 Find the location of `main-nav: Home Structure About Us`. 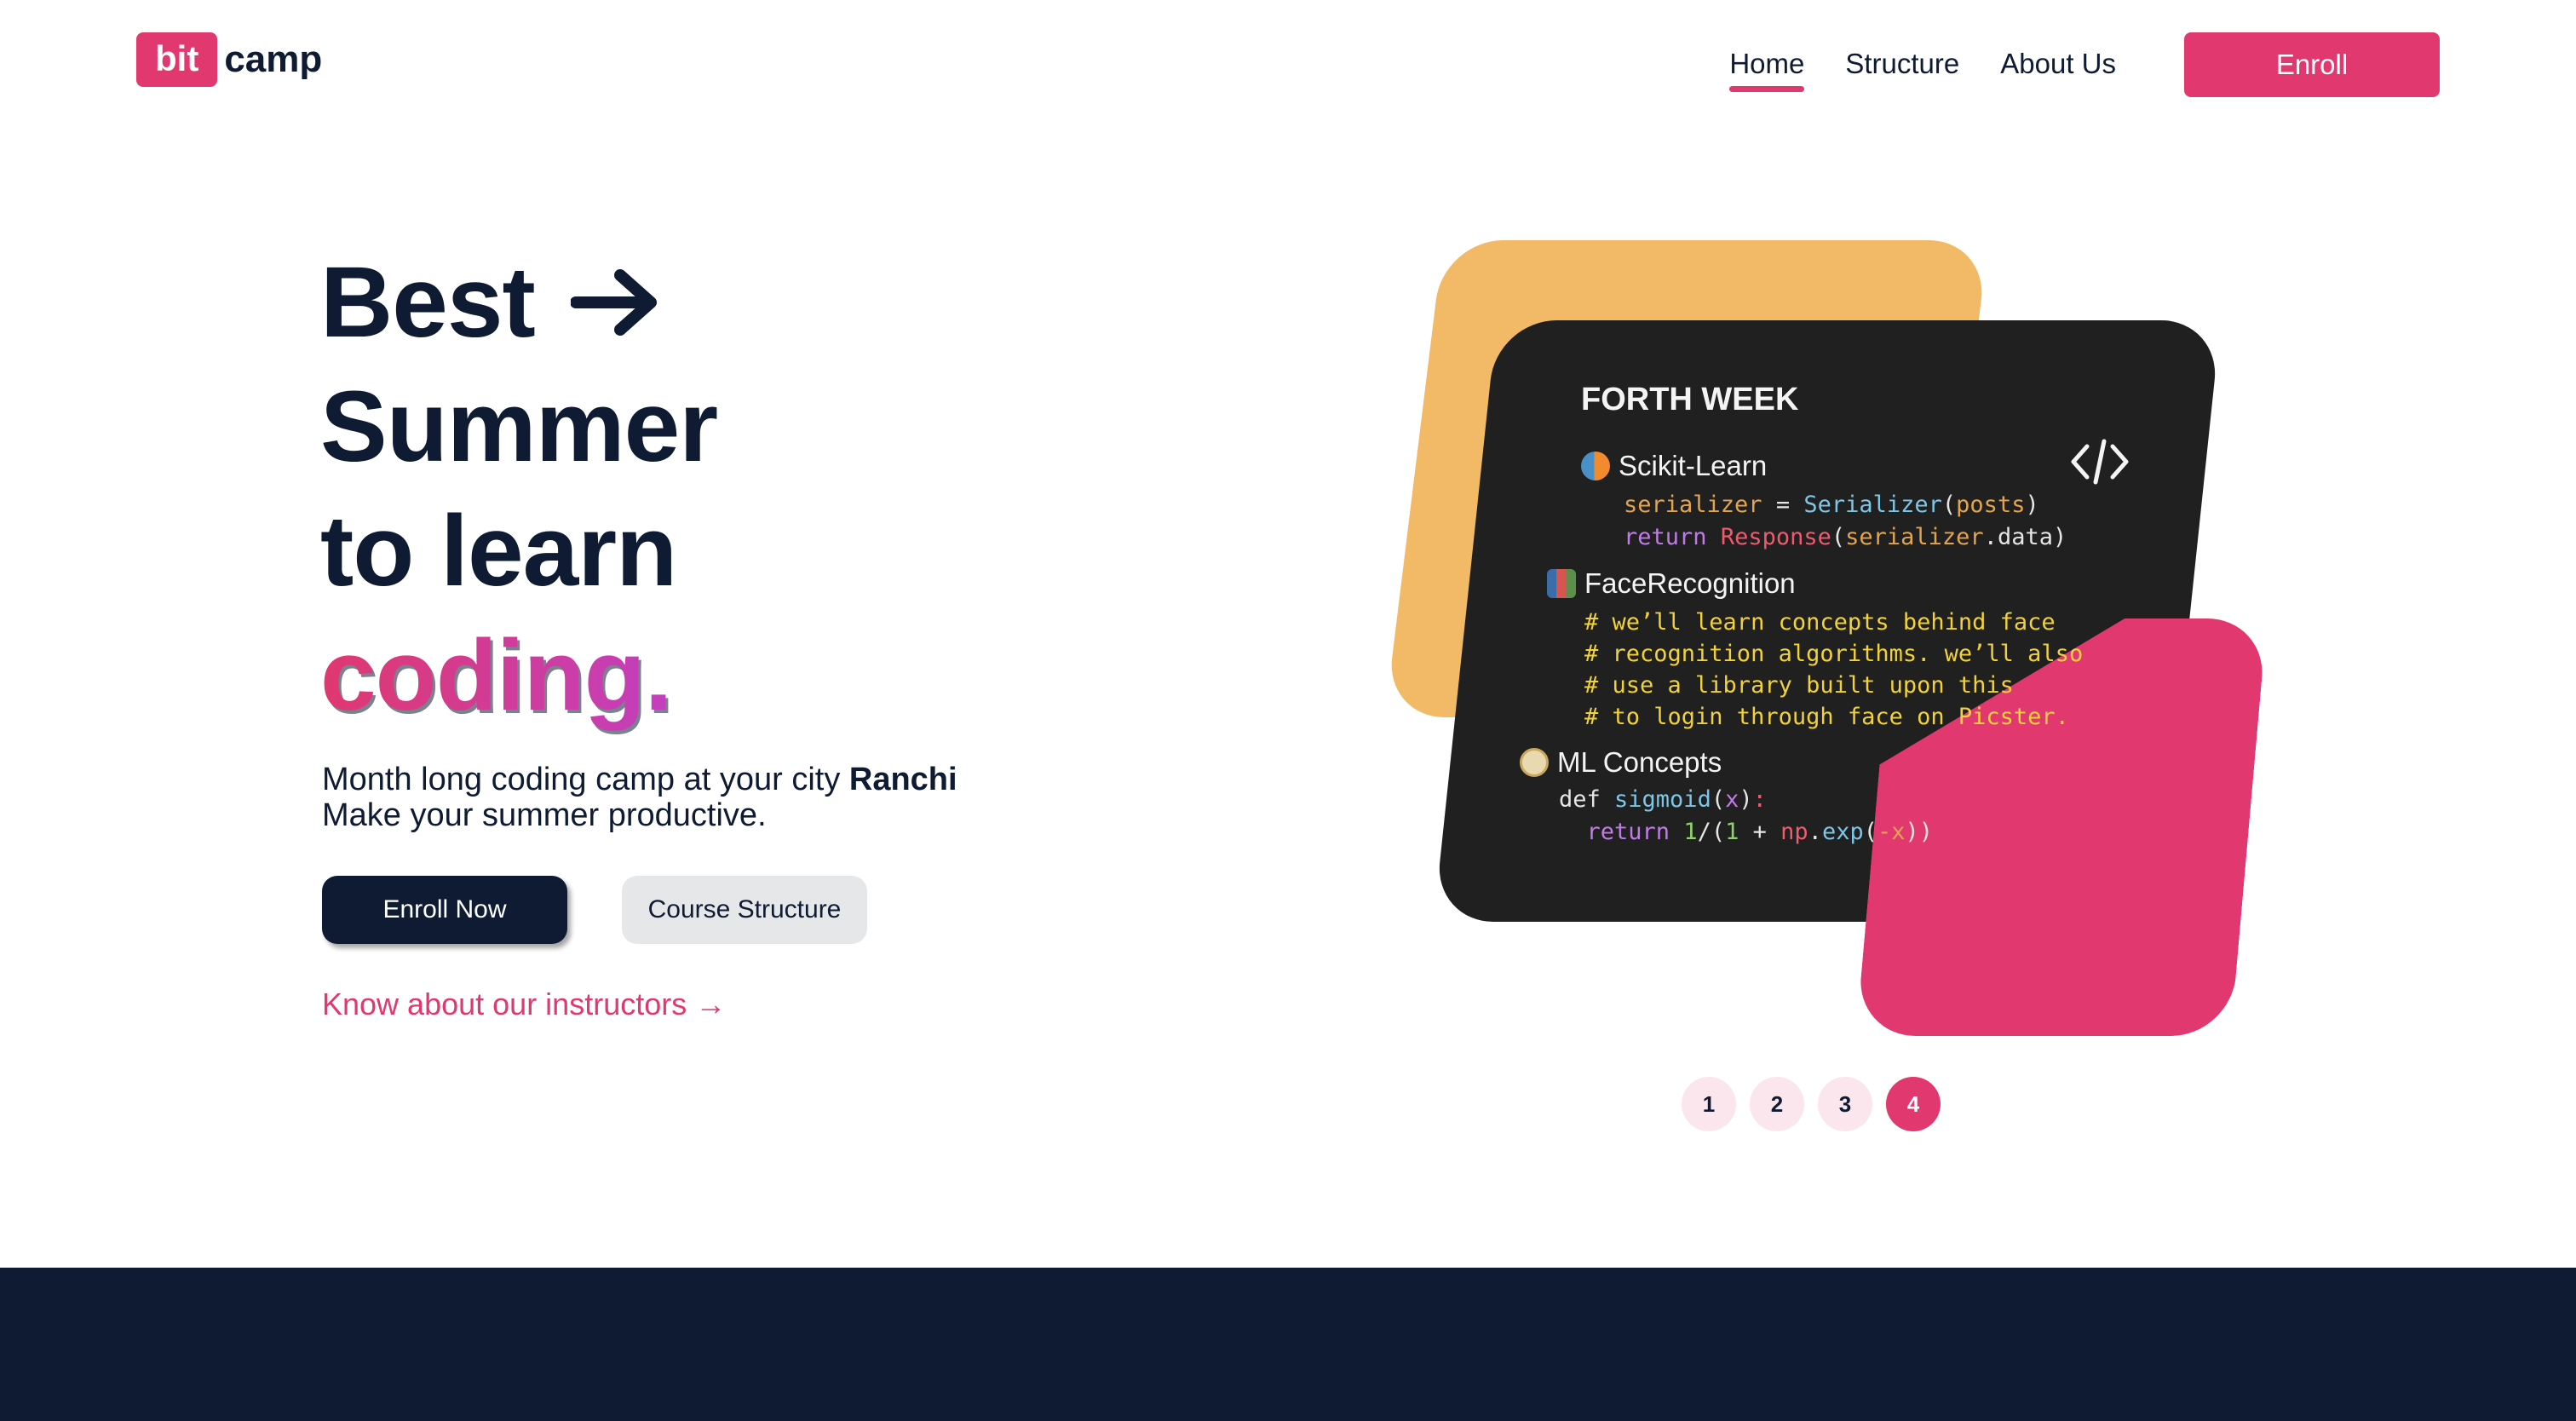

main-nav: Home Structure About Us is located at coordinates (1922, 70).